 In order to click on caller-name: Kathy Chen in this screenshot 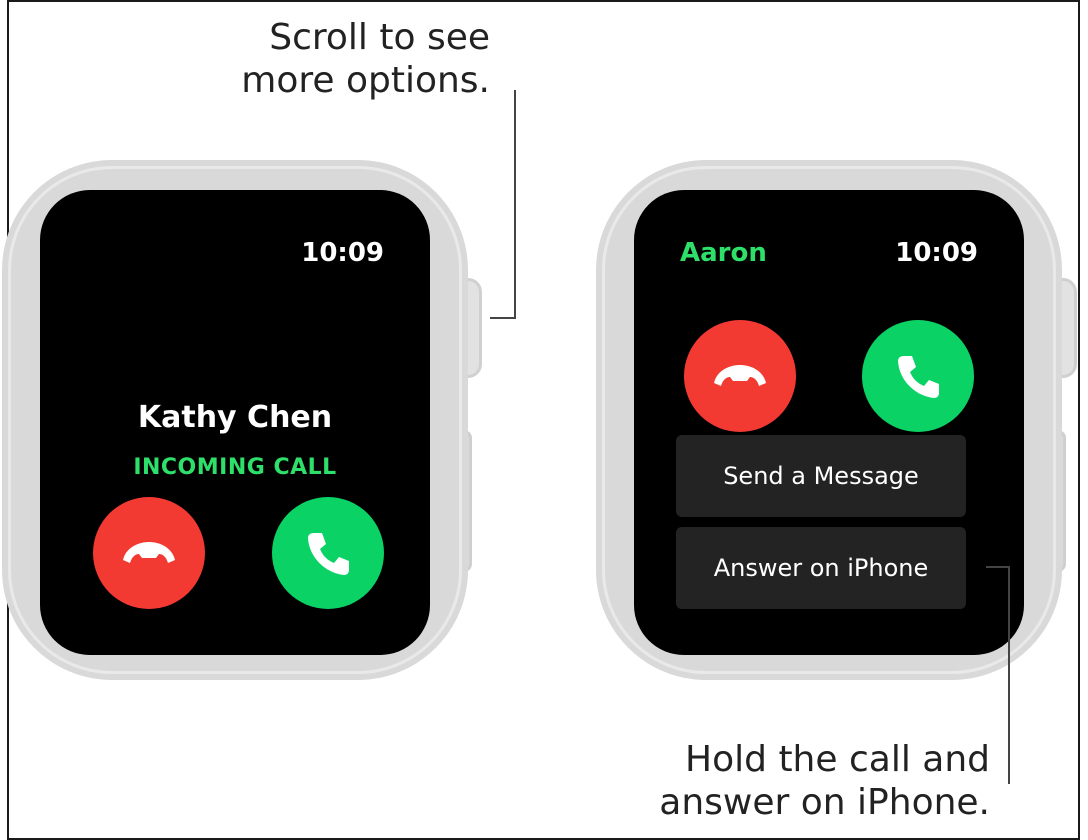, I will do `click(235, 417)`.